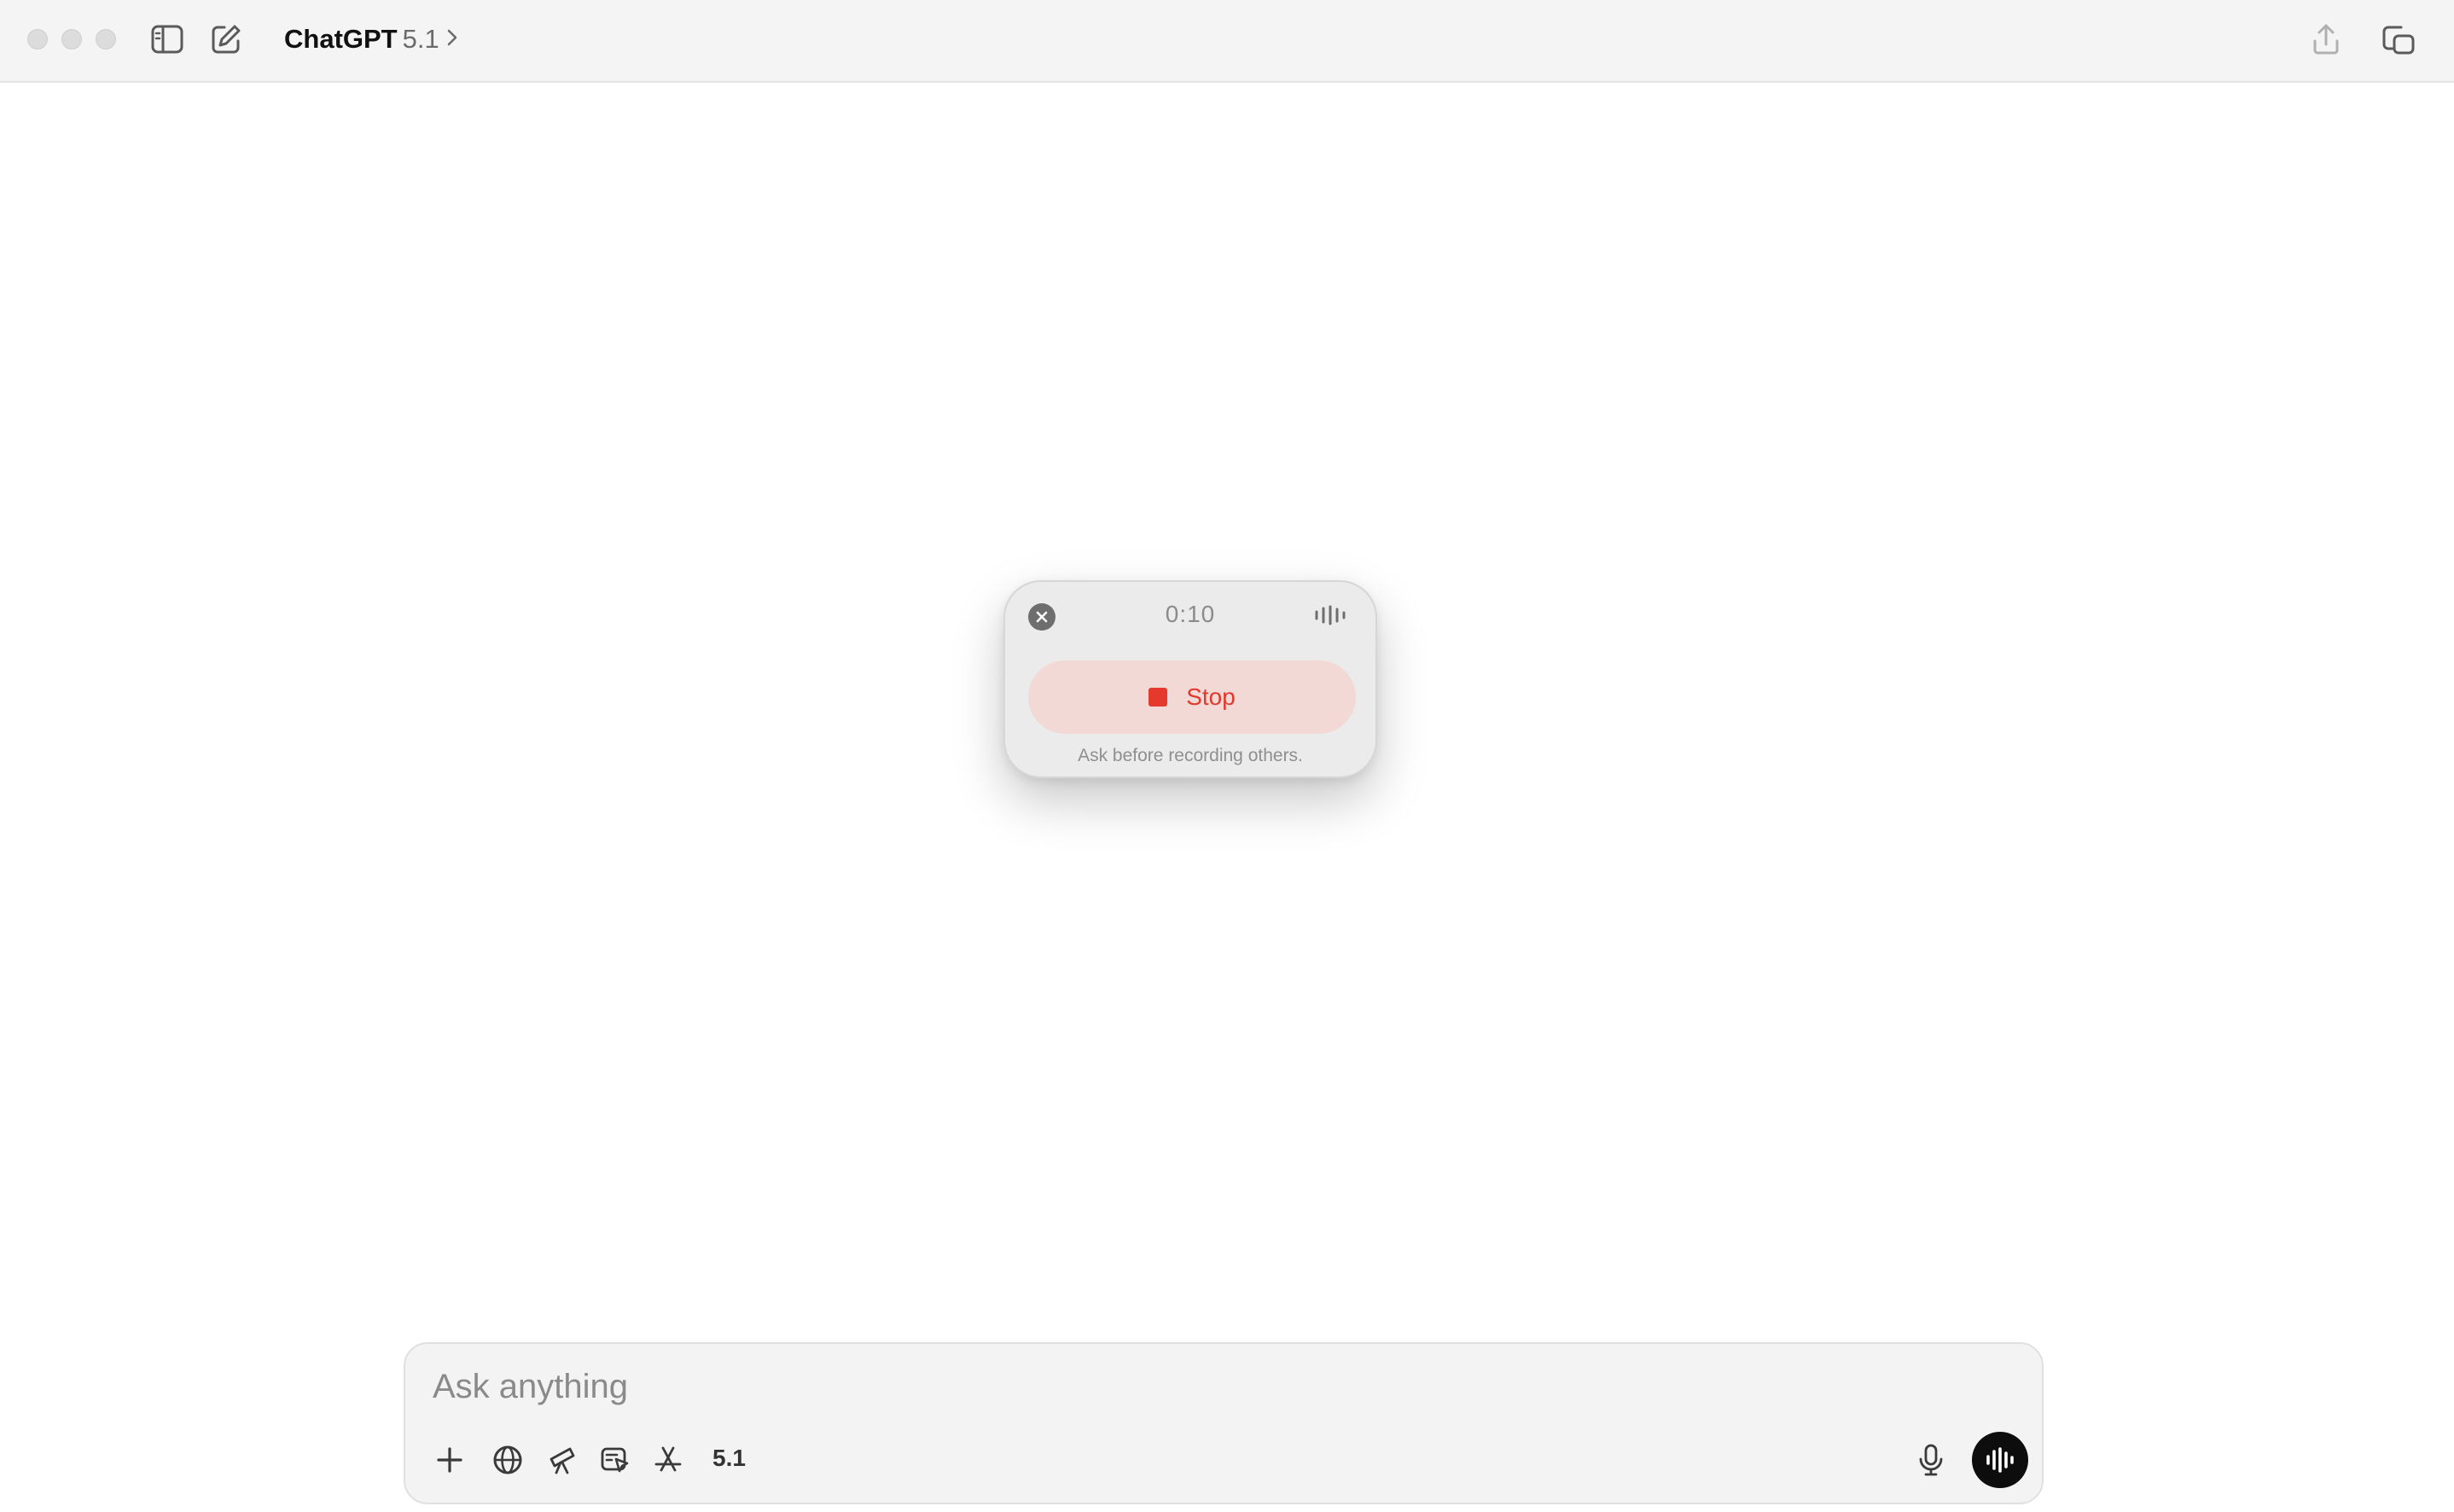  What do you see at coordinates (167, 39) in the screenshot?
I see `sidebar-toggle-icon` at bounding box center [167, 39].